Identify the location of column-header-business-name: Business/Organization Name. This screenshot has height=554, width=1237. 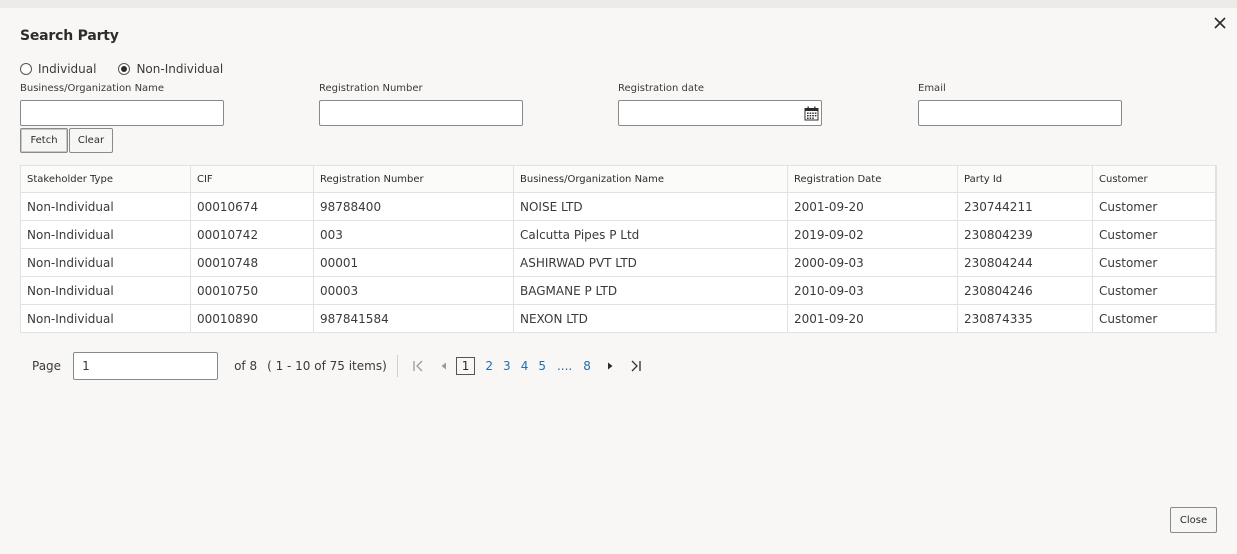
(651, 179).